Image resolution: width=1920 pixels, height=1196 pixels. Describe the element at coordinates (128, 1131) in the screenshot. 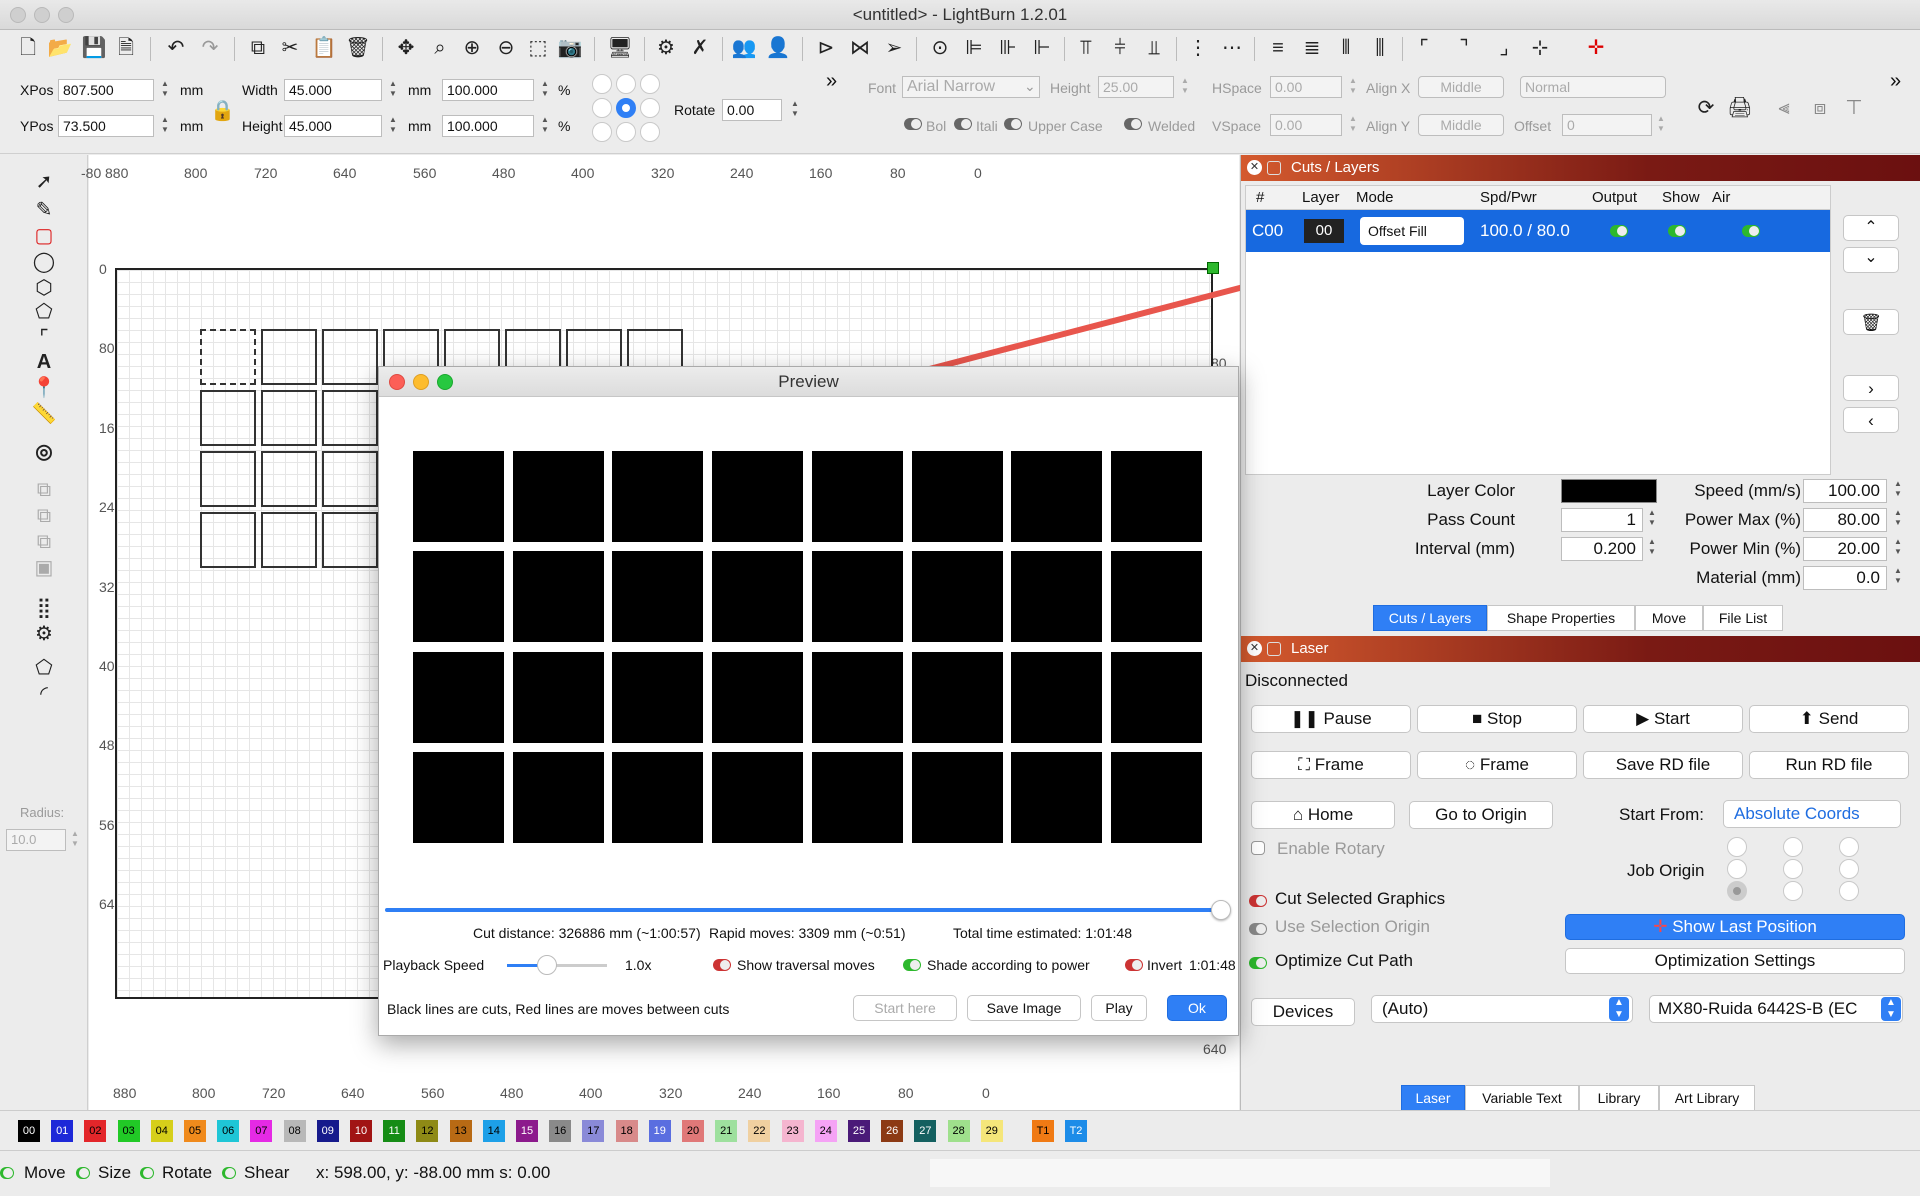

I see `palette-swatch-03: 03` at that location.